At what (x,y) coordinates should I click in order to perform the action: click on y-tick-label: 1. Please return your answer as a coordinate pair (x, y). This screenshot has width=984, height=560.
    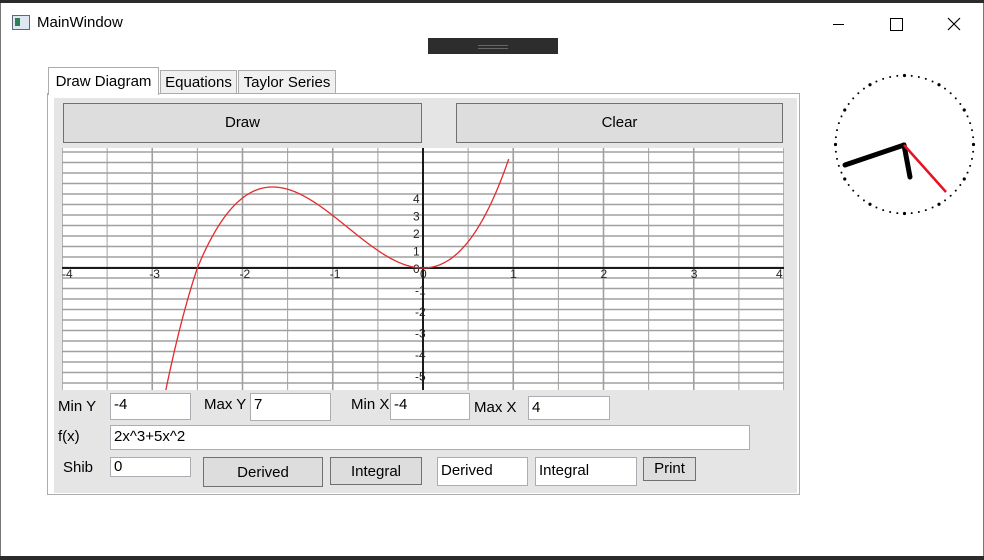
    Looking at the image, I should click on (416, 252).